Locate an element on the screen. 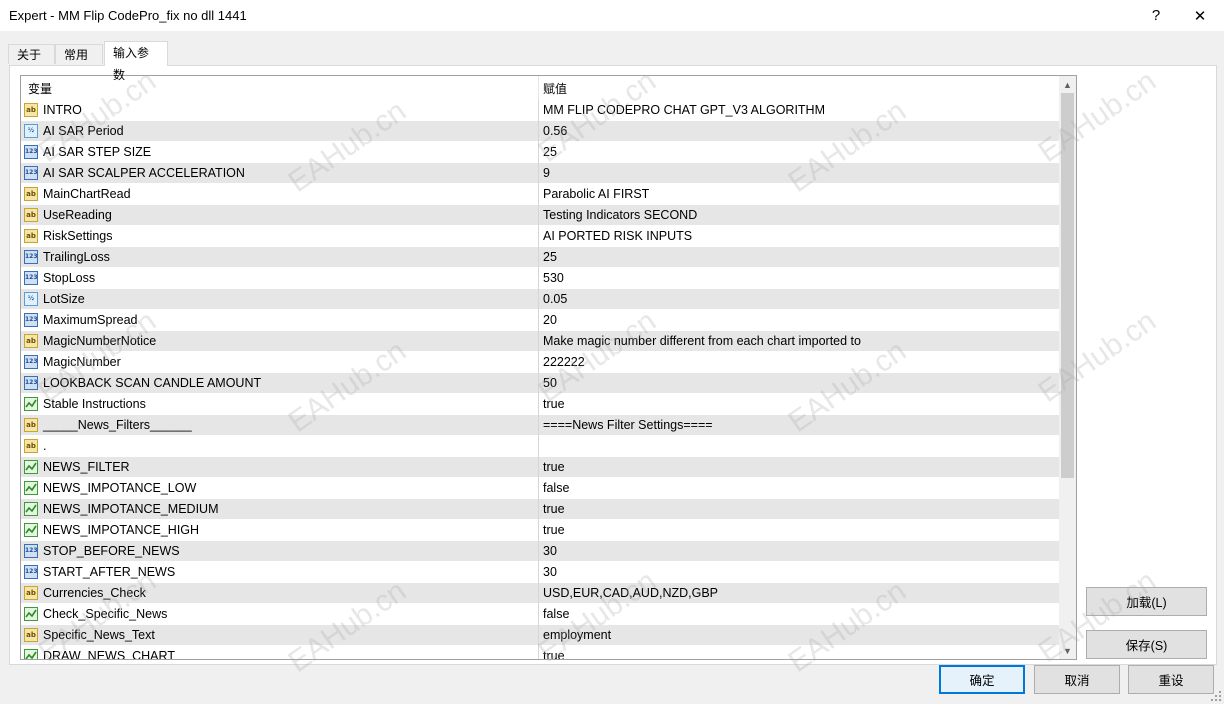 This screenshot has height=704, width=1224. vertical-scrollbar: ▲ ▼ is located at coordinates (1067, 367).